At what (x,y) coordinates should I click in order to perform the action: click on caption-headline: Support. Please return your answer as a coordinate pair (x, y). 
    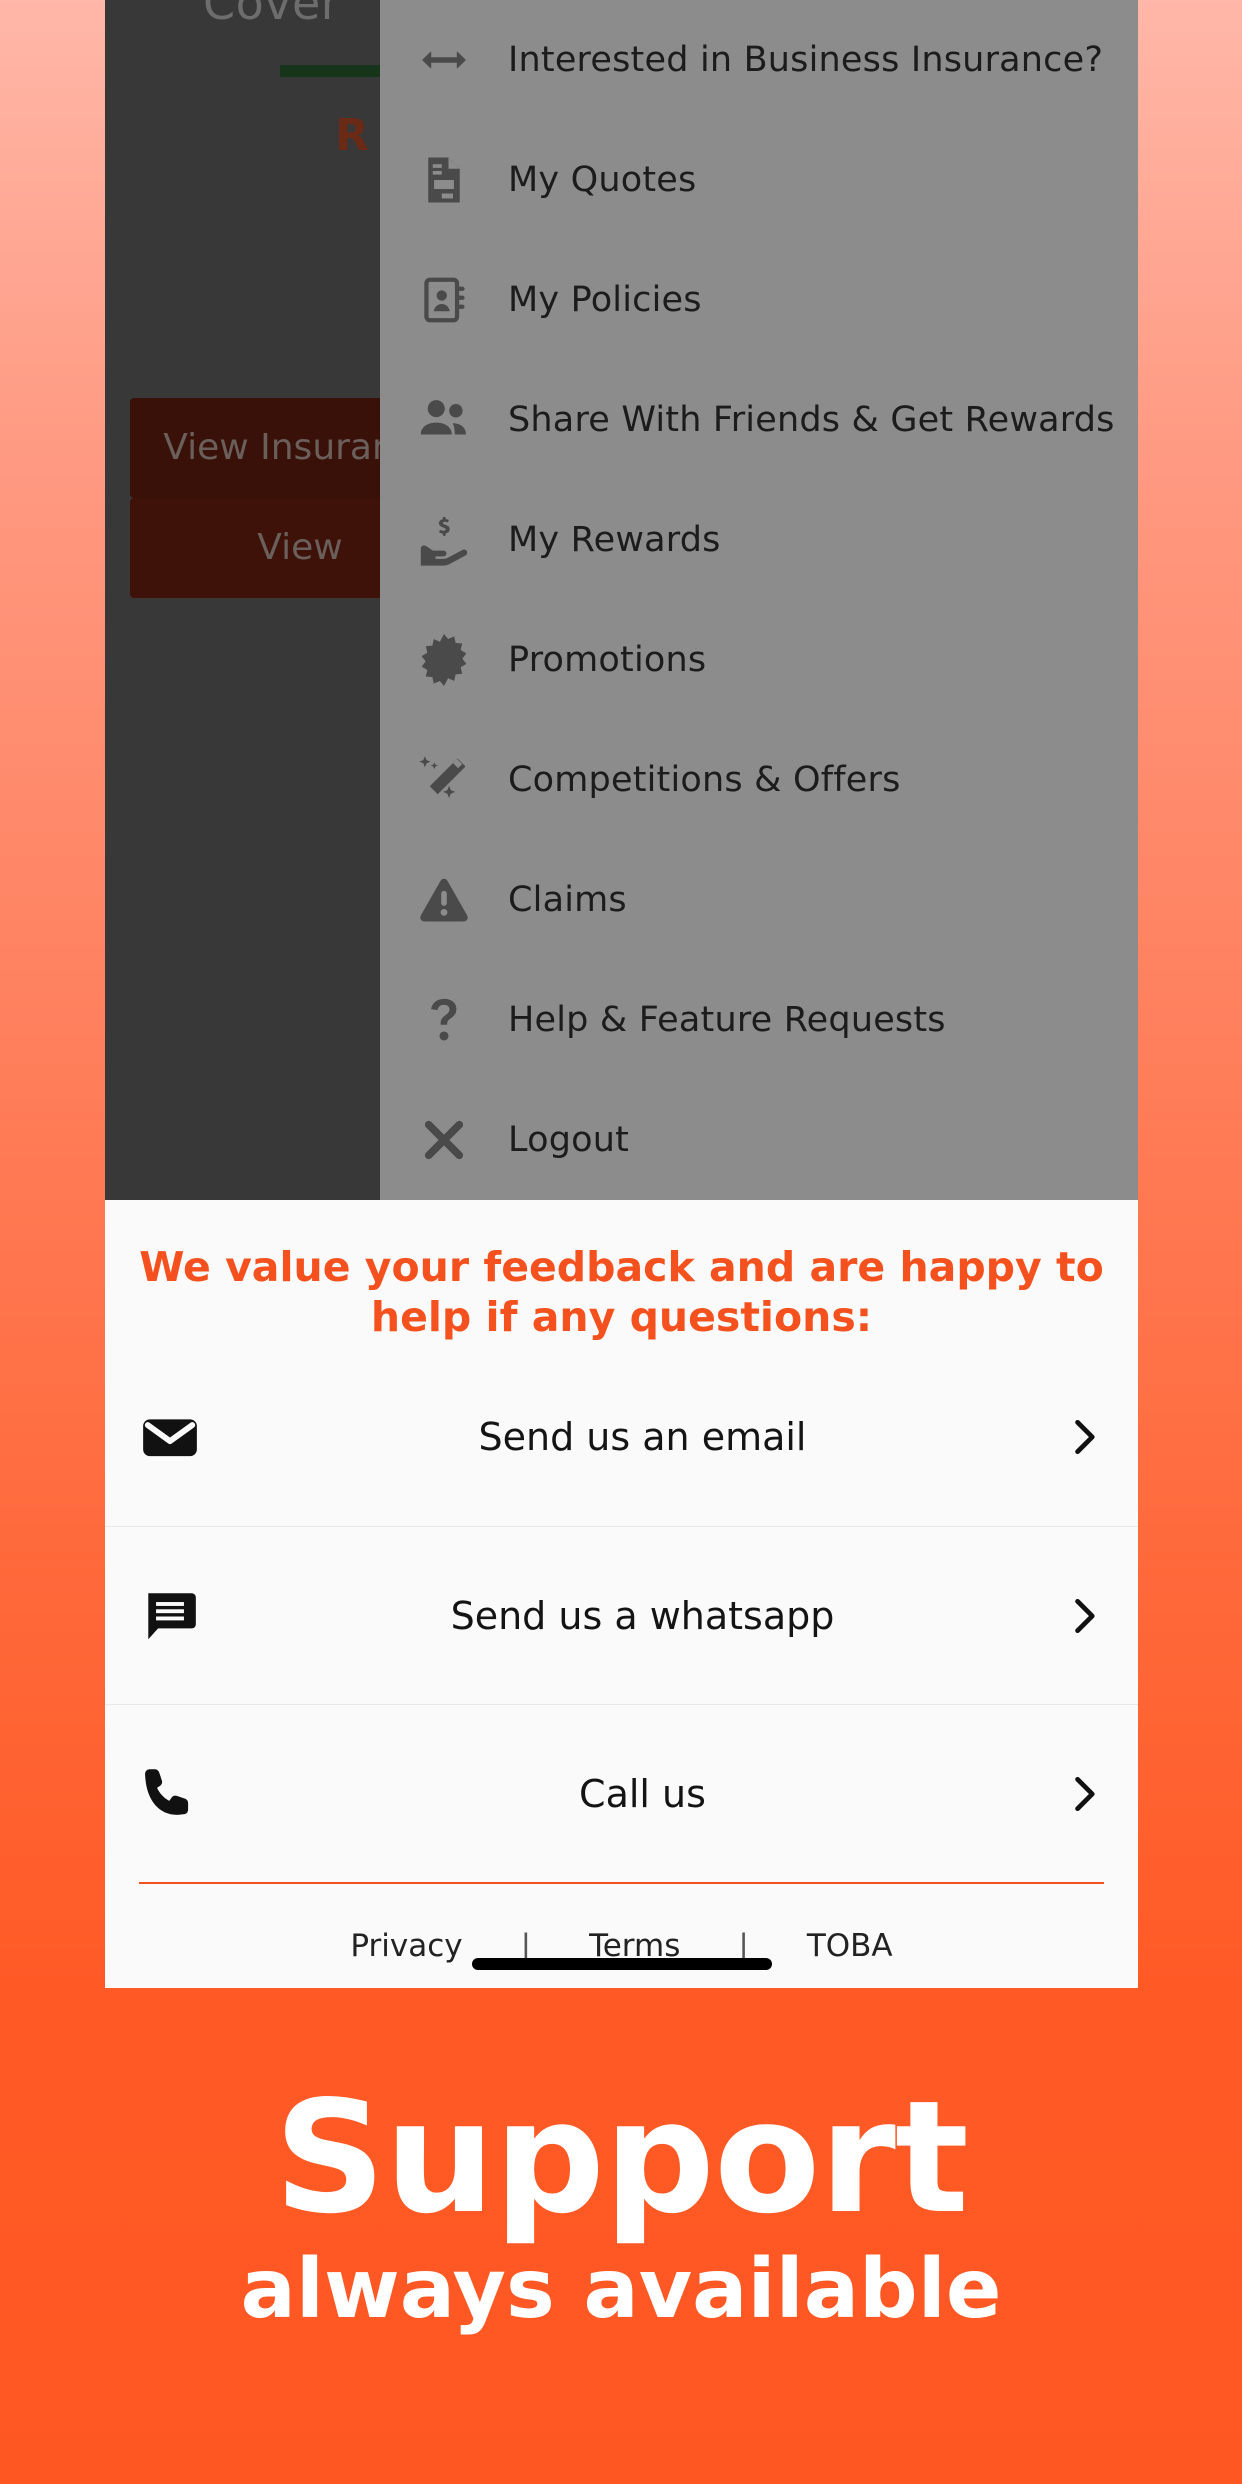
    Looking at the image, I should click on (621, 2157).